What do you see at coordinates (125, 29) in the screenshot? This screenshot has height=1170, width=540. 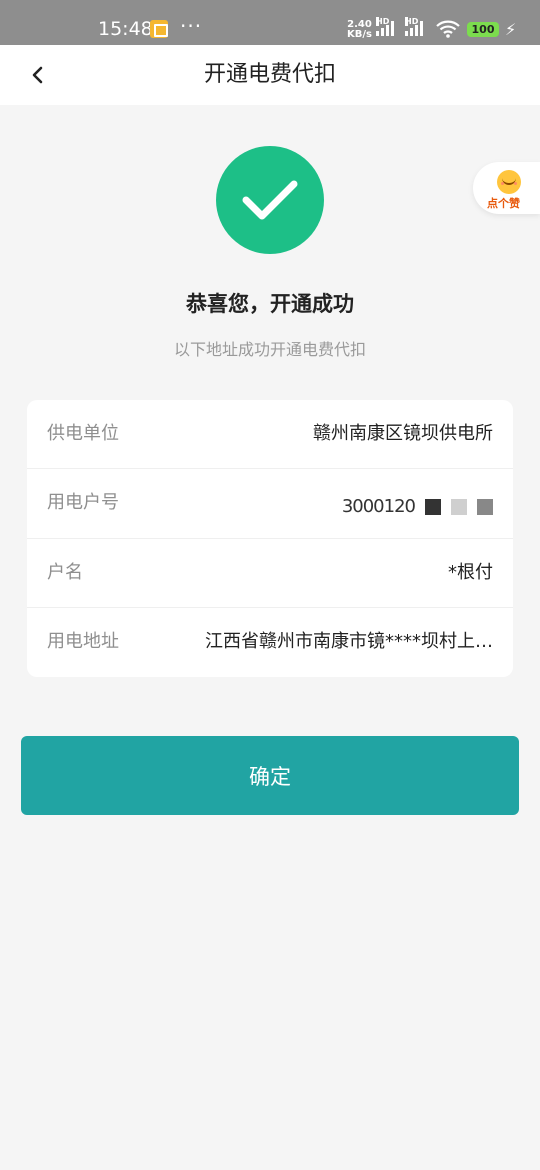 I see `status-time: 15:48` at bounding box center [125, 29].